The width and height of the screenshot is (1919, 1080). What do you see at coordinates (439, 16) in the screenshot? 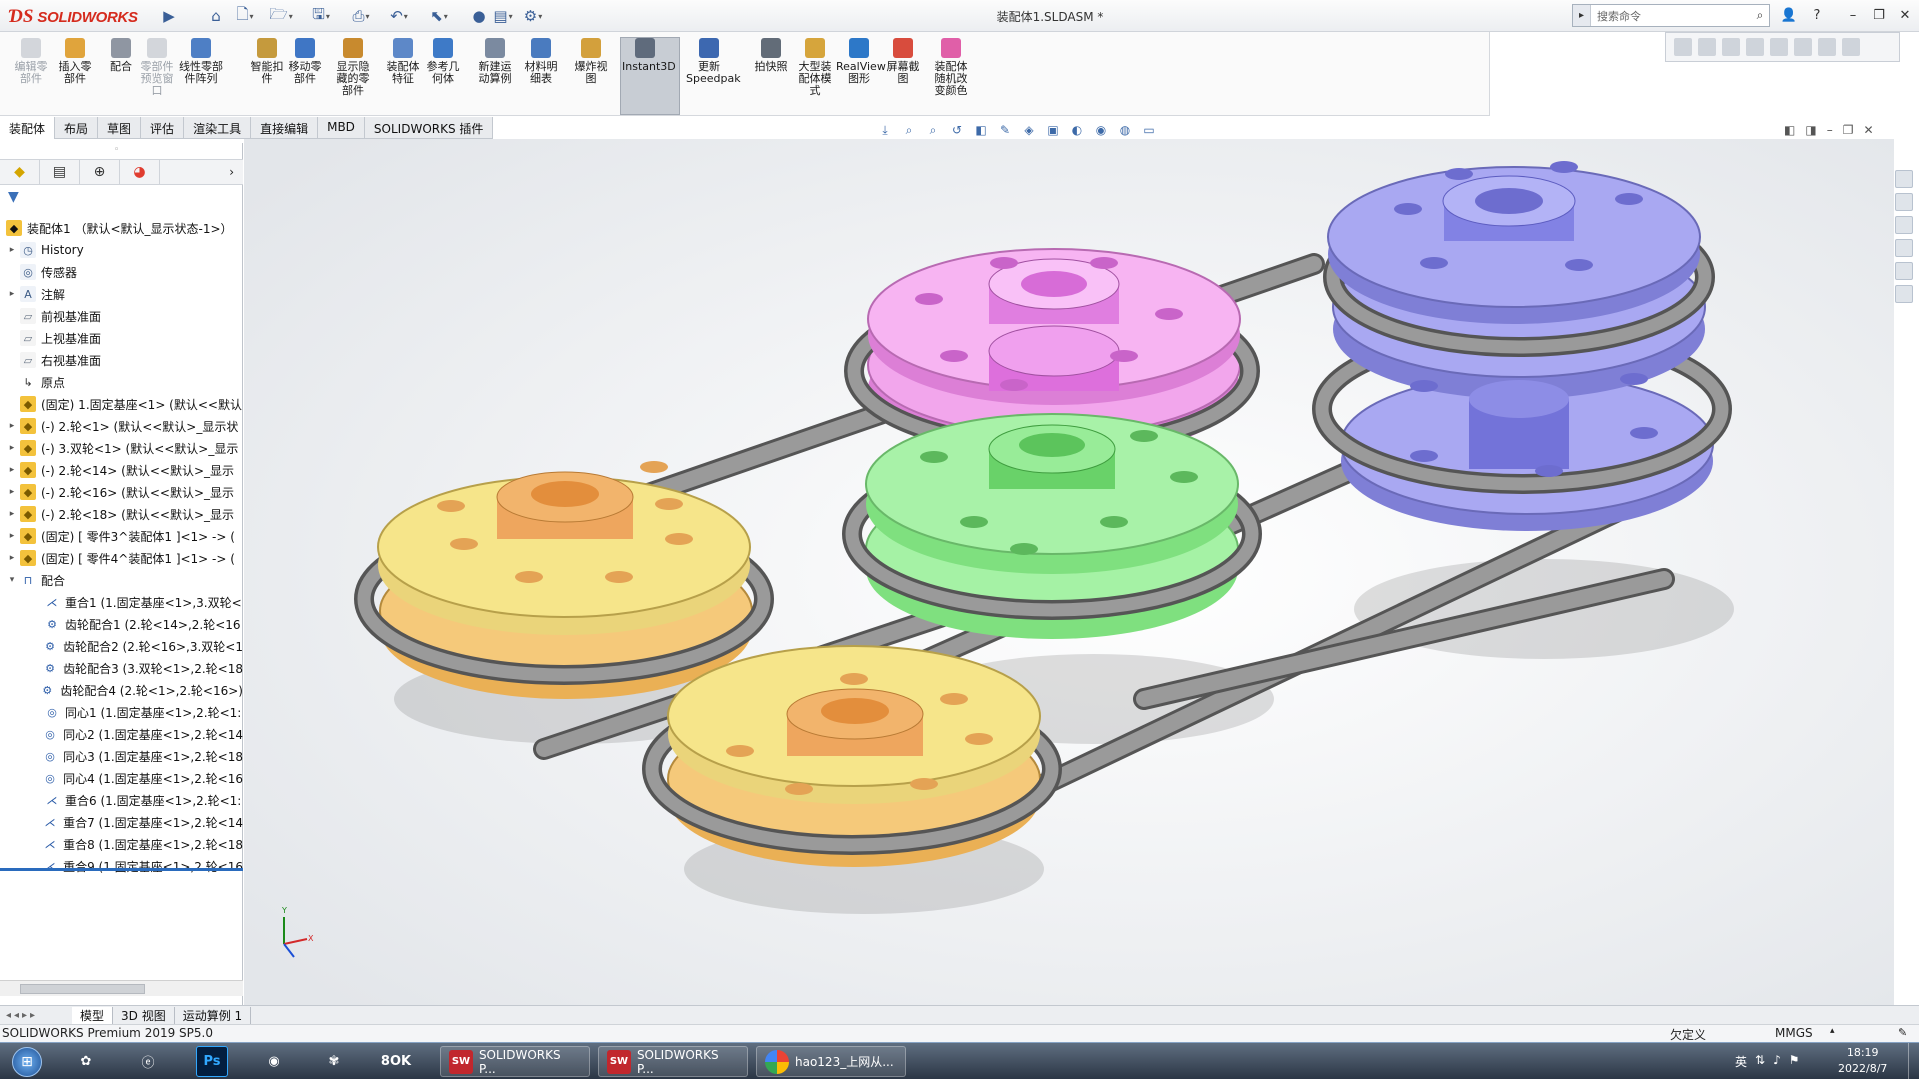
I see `select-icon: ⬉ ▾` at bounding box center [439, 16].